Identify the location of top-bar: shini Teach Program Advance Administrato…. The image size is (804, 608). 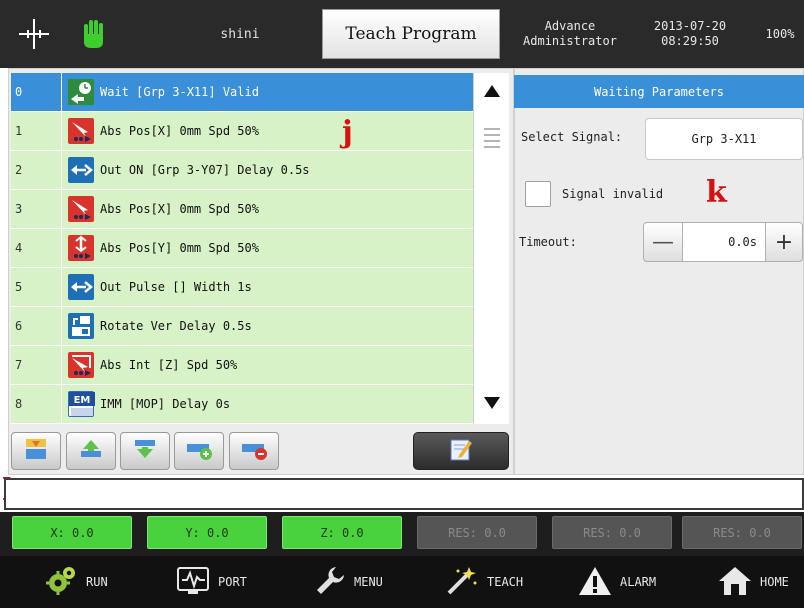
(402, 34).